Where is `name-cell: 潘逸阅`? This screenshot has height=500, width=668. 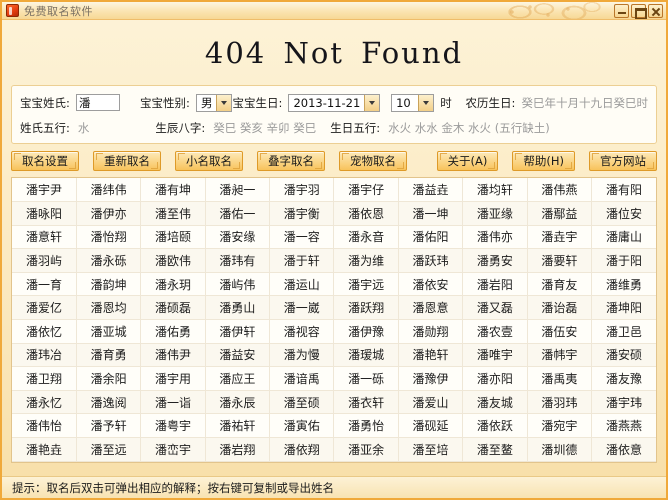 name-cell: 潘逸阅 is located at coordinates (109, 402).